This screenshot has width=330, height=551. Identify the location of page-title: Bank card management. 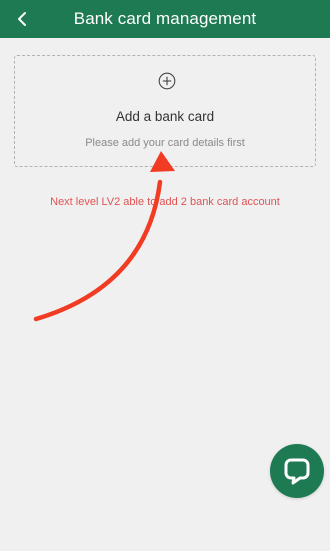
(165, 18).